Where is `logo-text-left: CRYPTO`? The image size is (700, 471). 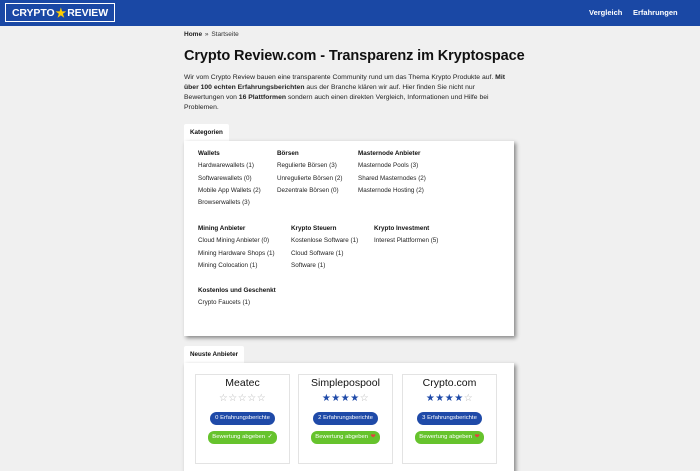
logo-text-left: CRYPTO is located at coordinates (33, 12).